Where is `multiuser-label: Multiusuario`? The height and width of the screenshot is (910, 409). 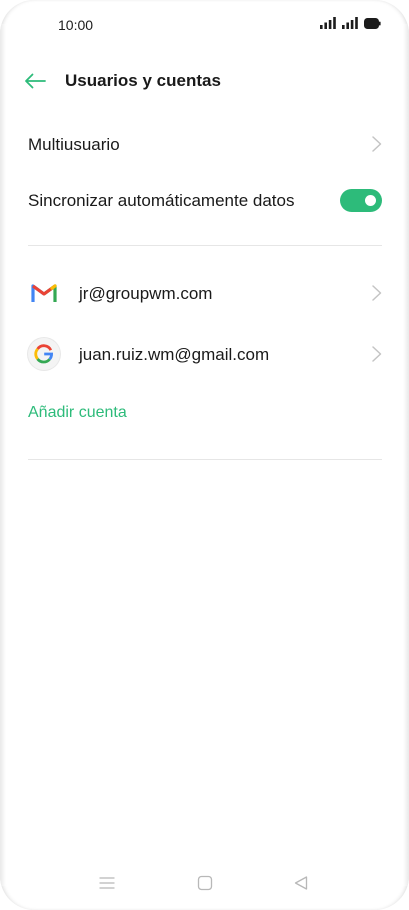 multiuser-label: Multiusuario is located at coordinates (74, 144).